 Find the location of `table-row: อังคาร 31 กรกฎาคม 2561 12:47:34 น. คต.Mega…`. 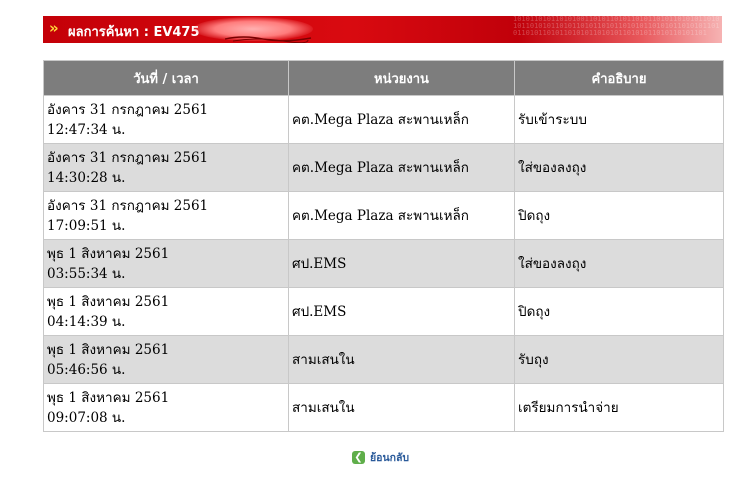

table-row: อังคาร 31 กรกฎาคม 2561 12:47:34 น. คต.Mega… is located at coordinates (383, 119).